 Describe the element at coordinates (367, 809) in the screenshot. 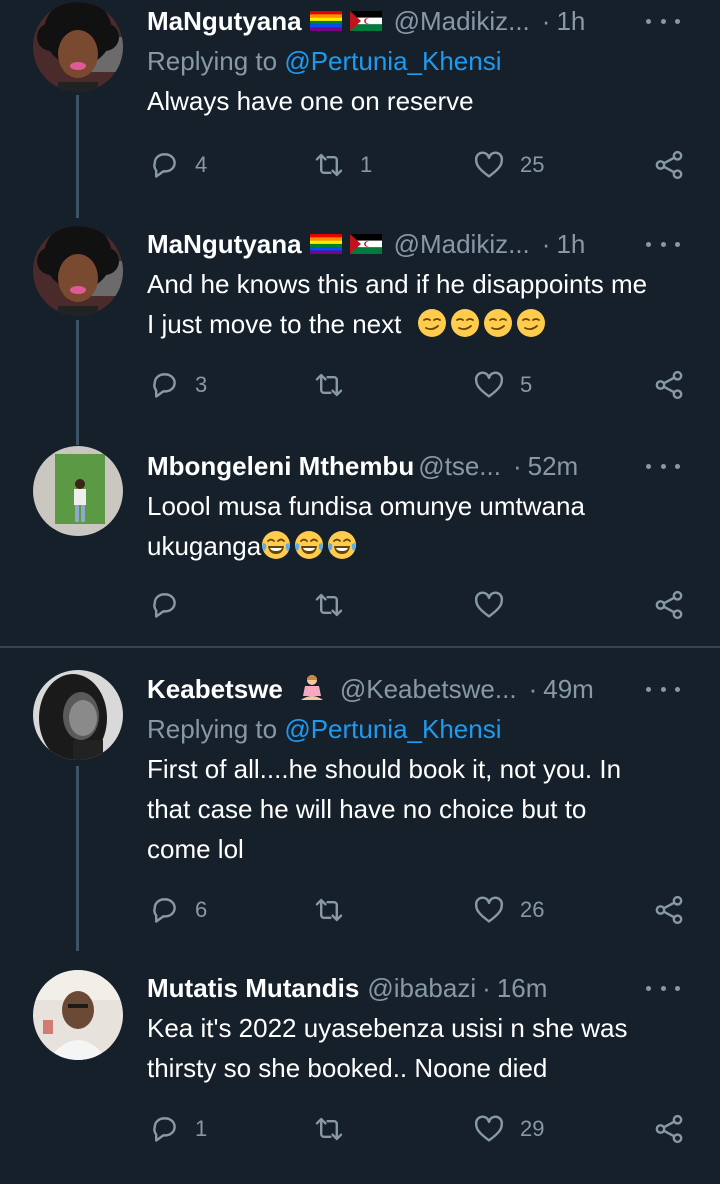

I see `tweet-text-line: that case he will have no choice but to` at that location.